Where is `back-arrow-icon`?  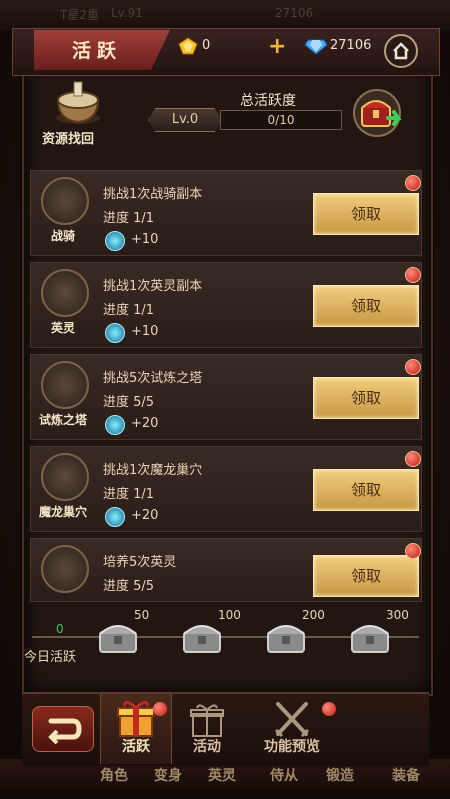
back-arrow-icon is located at coordinates (65, 731).